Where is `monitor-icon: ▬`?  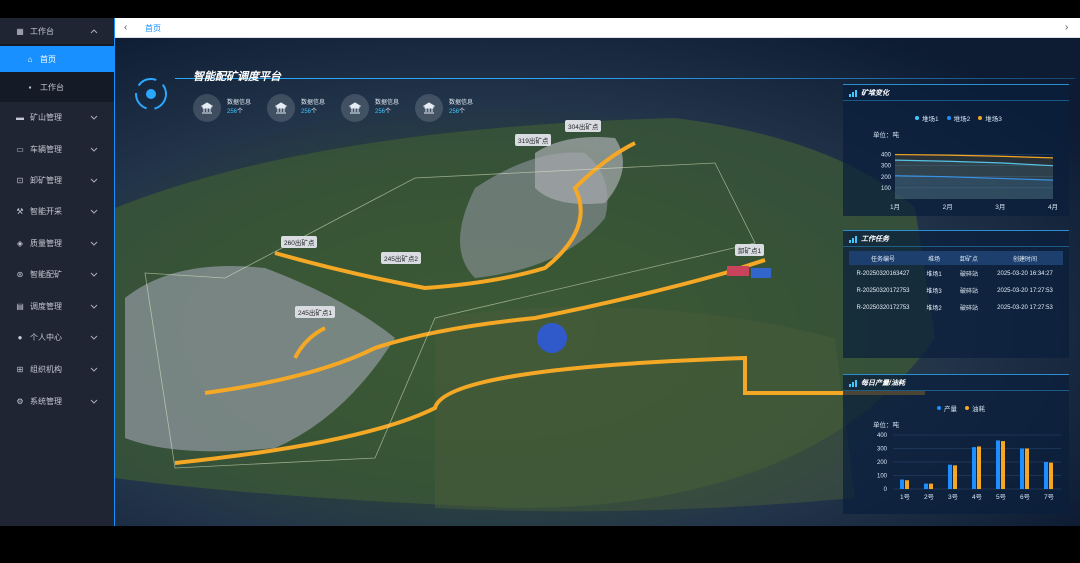
monitor-icon: ▬ is located at coordinates (20, 117).